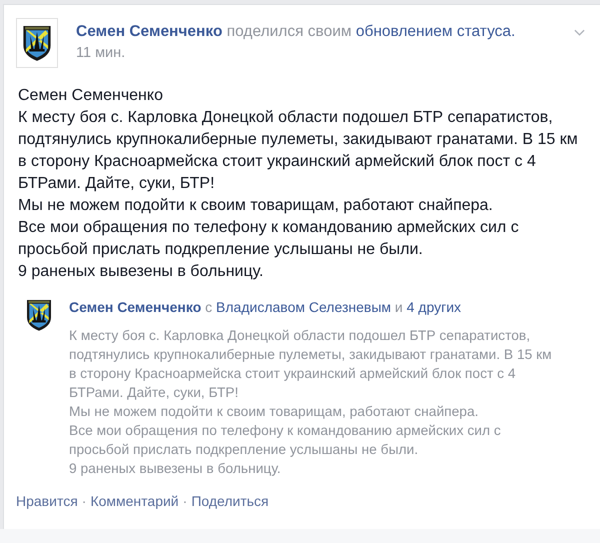  I want to click on status-link: обновлением статуса., so click(436, 31).